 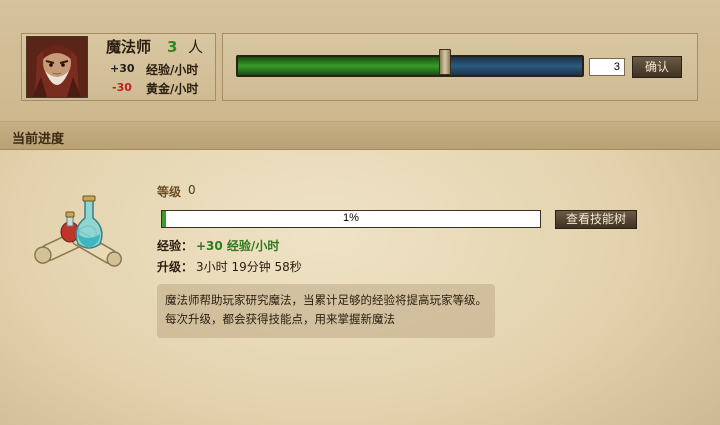 What do you see at coordinates (444, 62) in the screenshot?
I see `slider-handle` at bounding box center [444, 62].